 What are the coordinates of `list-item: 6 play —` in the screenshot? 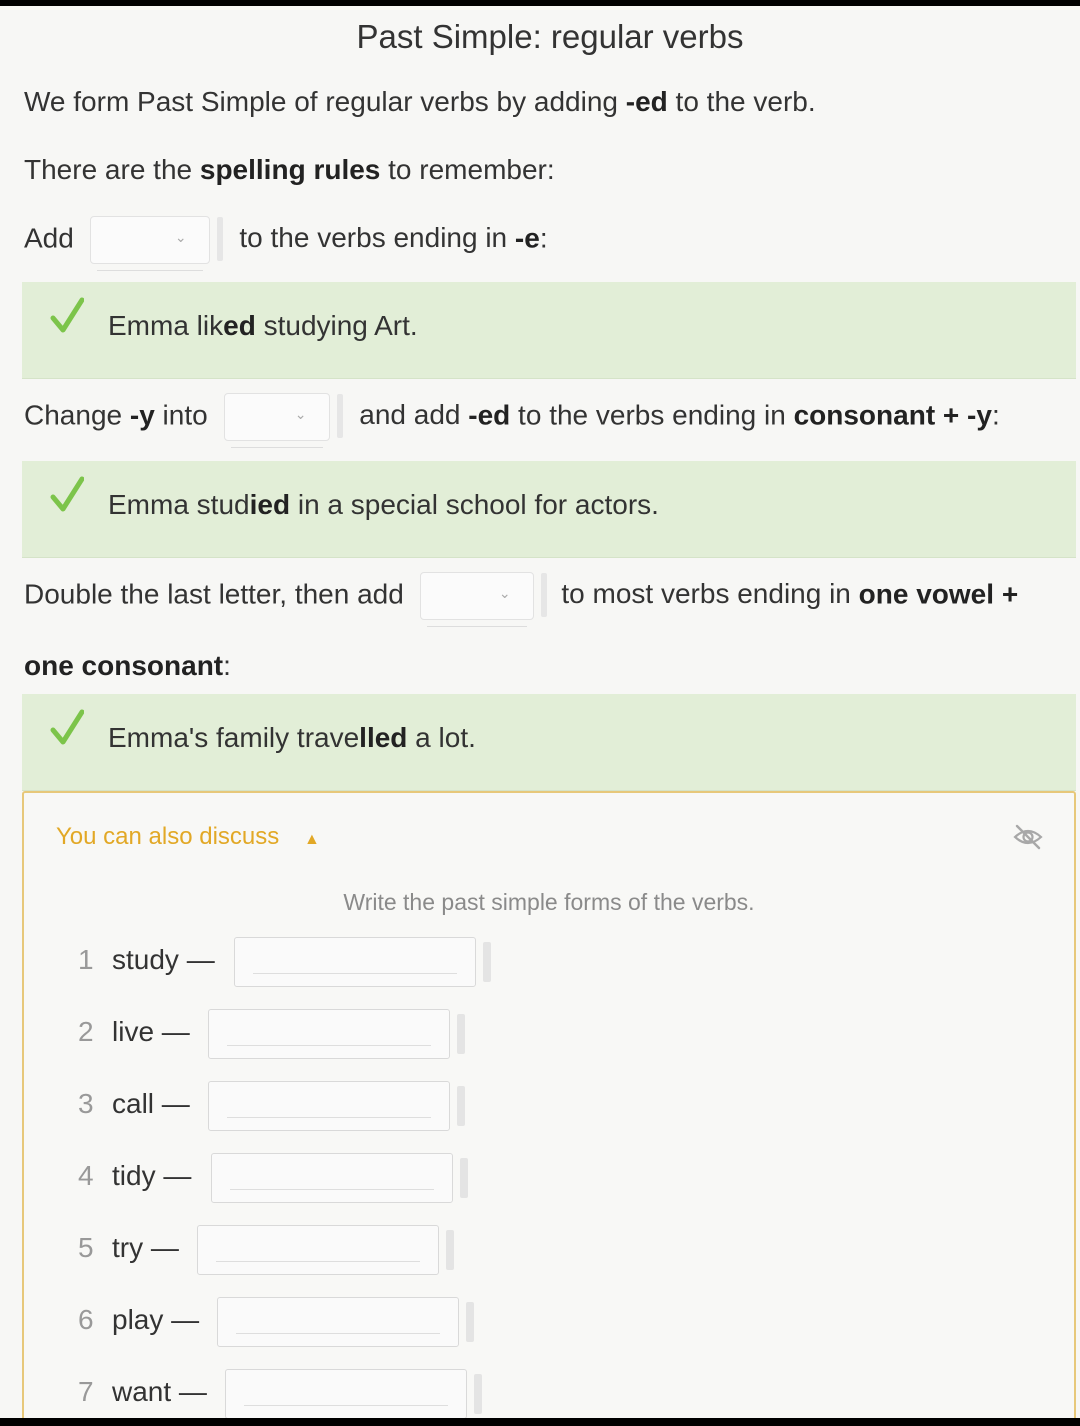 It's located at (276, 1322).